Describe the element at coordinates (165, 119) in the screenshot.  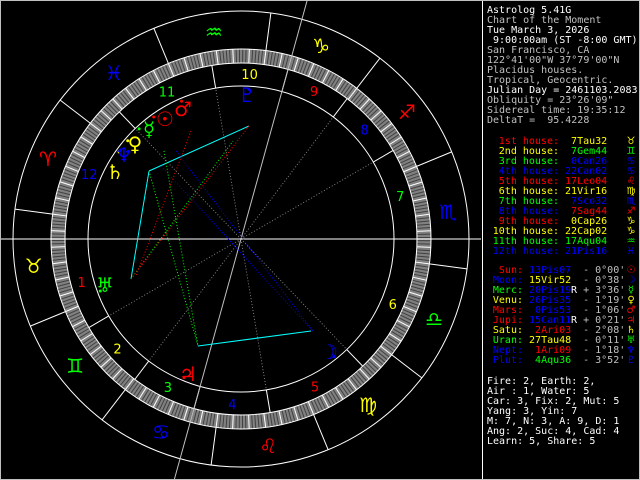
I see `planet-sun-icon: ☉` at that location.